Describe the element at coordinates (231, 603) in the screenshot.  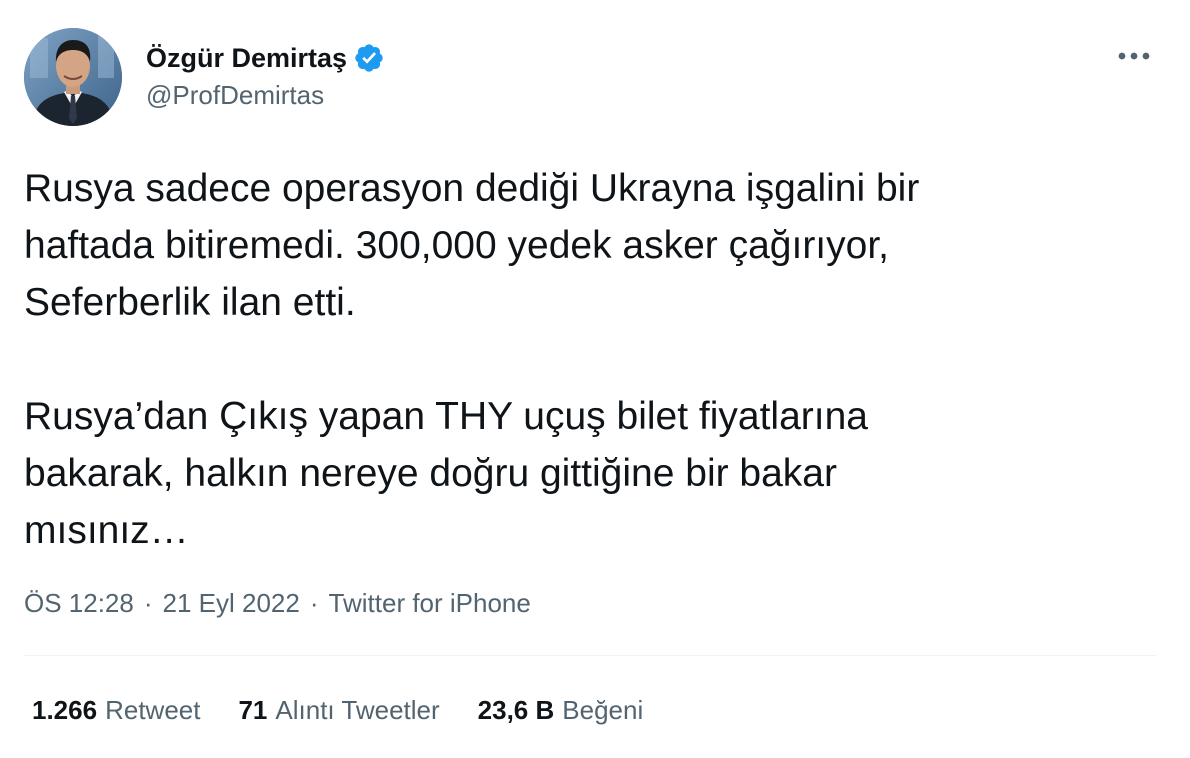
I see `tweet-date: 21 Eyl 2022` at that location.